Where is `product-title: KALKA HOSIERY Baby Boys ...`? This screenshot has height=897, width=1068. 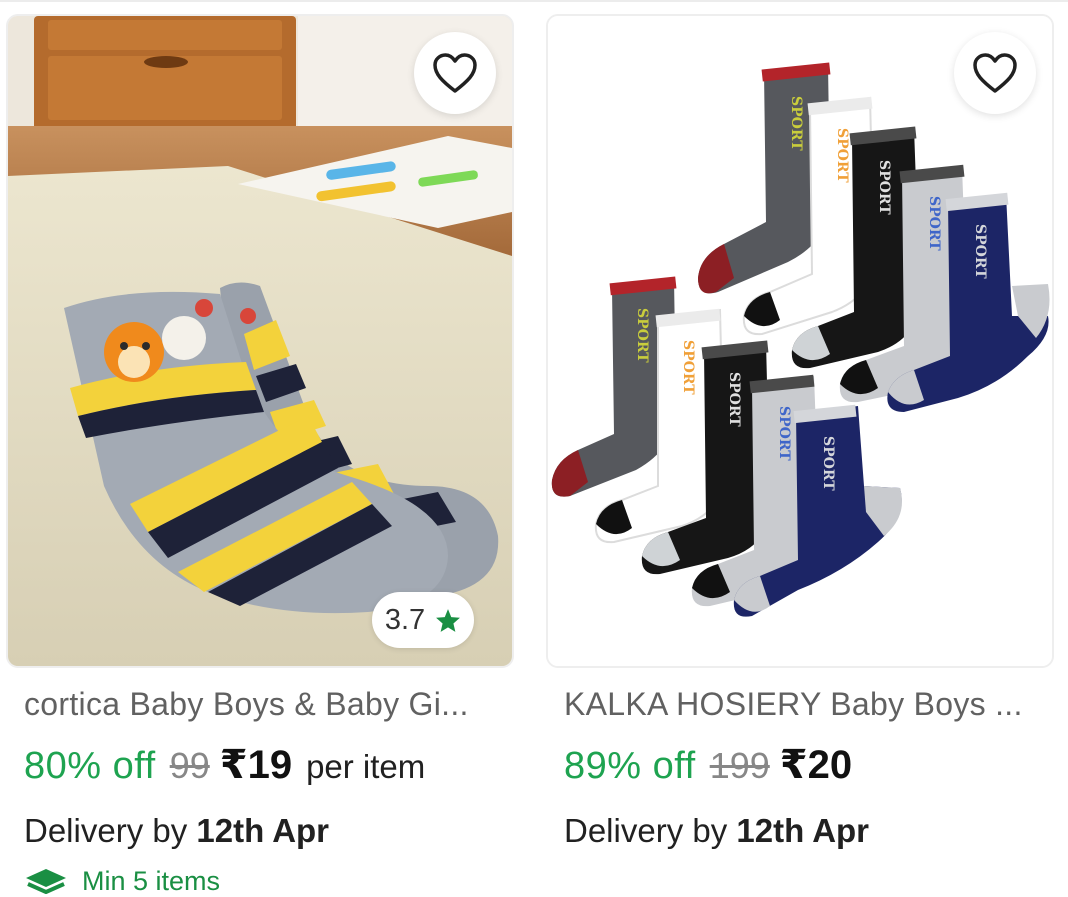 product-title: KALKA HOSIERY Baby Boys ... is located at coordinates (804, 704).